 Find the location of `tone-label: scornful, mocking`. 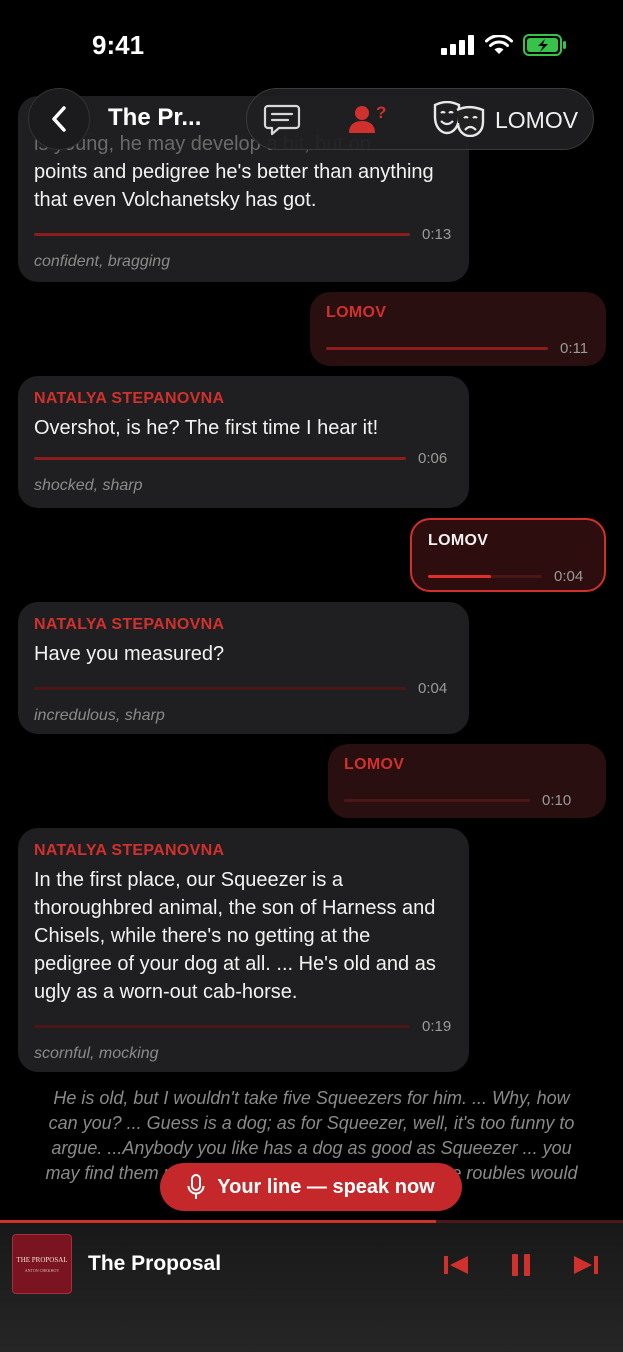

tone-label: scornful, mocking is located at coordinates (96, 1053).